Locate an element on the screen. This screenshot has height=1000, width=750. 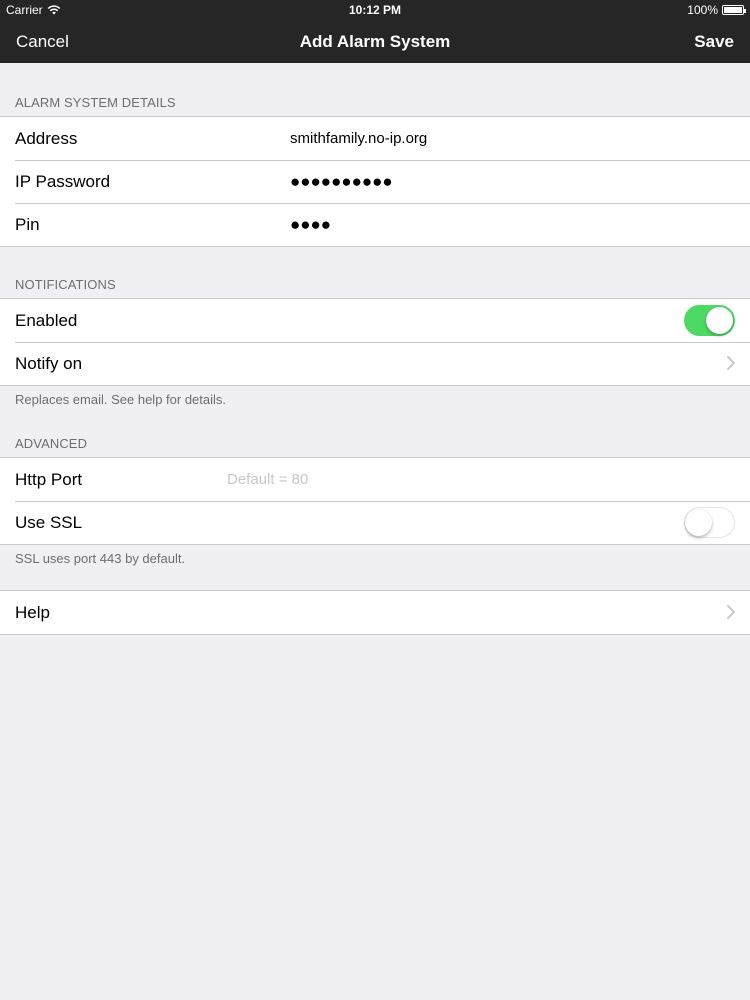
section-header-advanced: ADVANCED is located at coordinates (51, 443).